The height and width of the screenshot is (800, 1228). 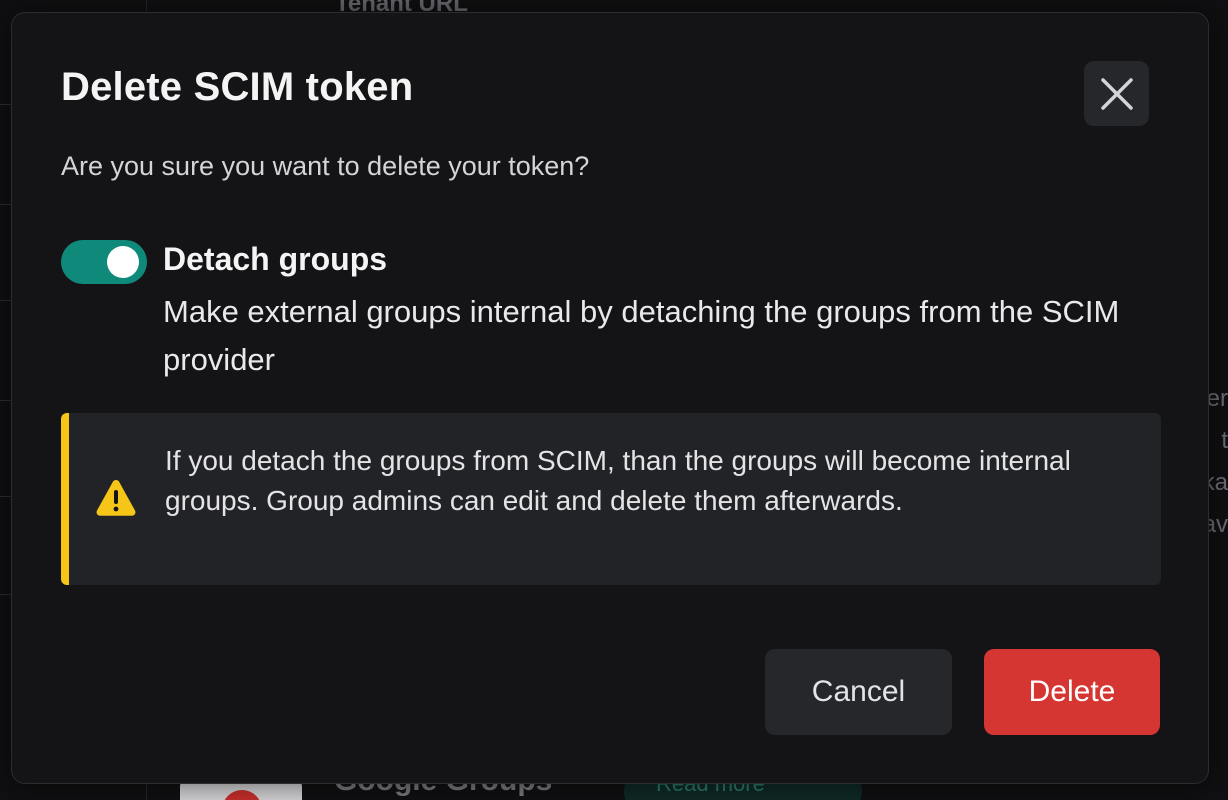 I want to click on detach-groups-label: Detach groups, so click(x=275, y=259).